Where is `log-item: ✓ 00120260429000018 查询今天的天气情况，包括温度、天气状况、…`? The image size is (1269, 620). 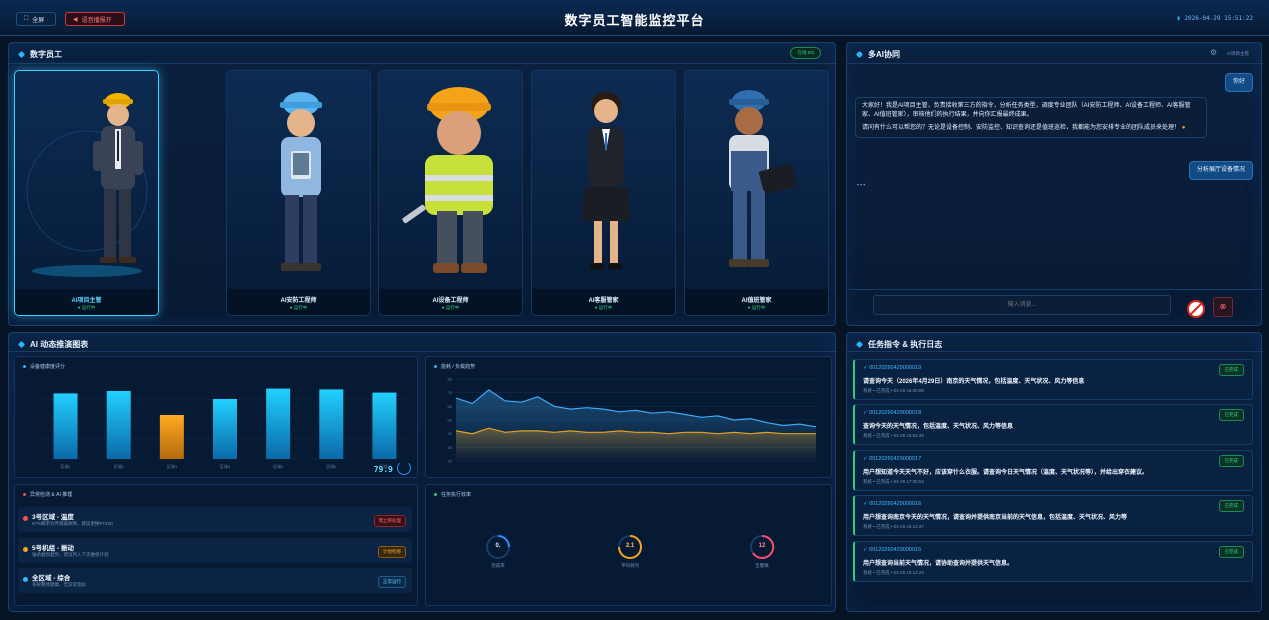
log-item: ✓ 00120260429000018 查询今天的天气情况，包括温度、天气状况、… is located at coordinates (1053, 424).